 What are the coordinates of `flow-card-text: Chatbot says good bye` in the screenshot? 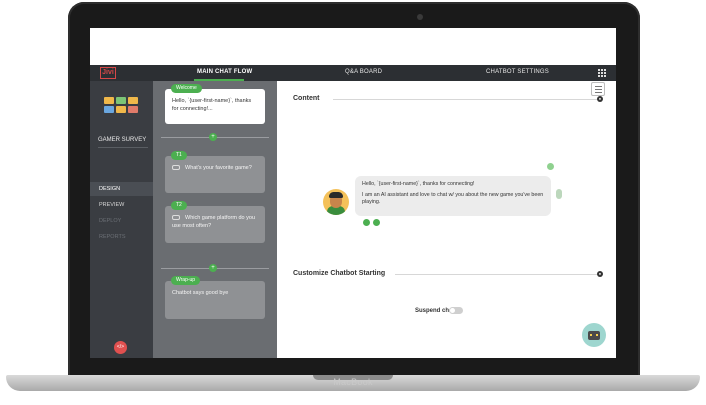 It's located at (200, 293).